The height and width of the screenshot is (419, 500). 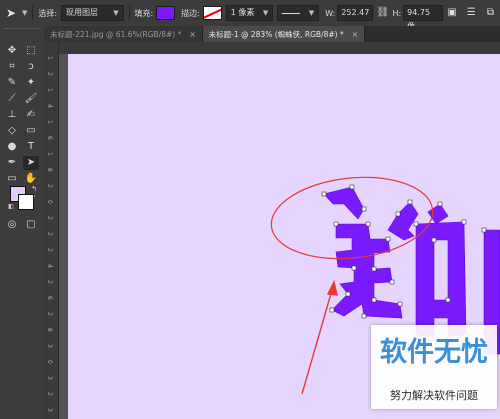 What do you see at coordinates (31, 225) in the screenshot?
I see `screen-mode-icon: ▢` at bounding box center [31, 225].